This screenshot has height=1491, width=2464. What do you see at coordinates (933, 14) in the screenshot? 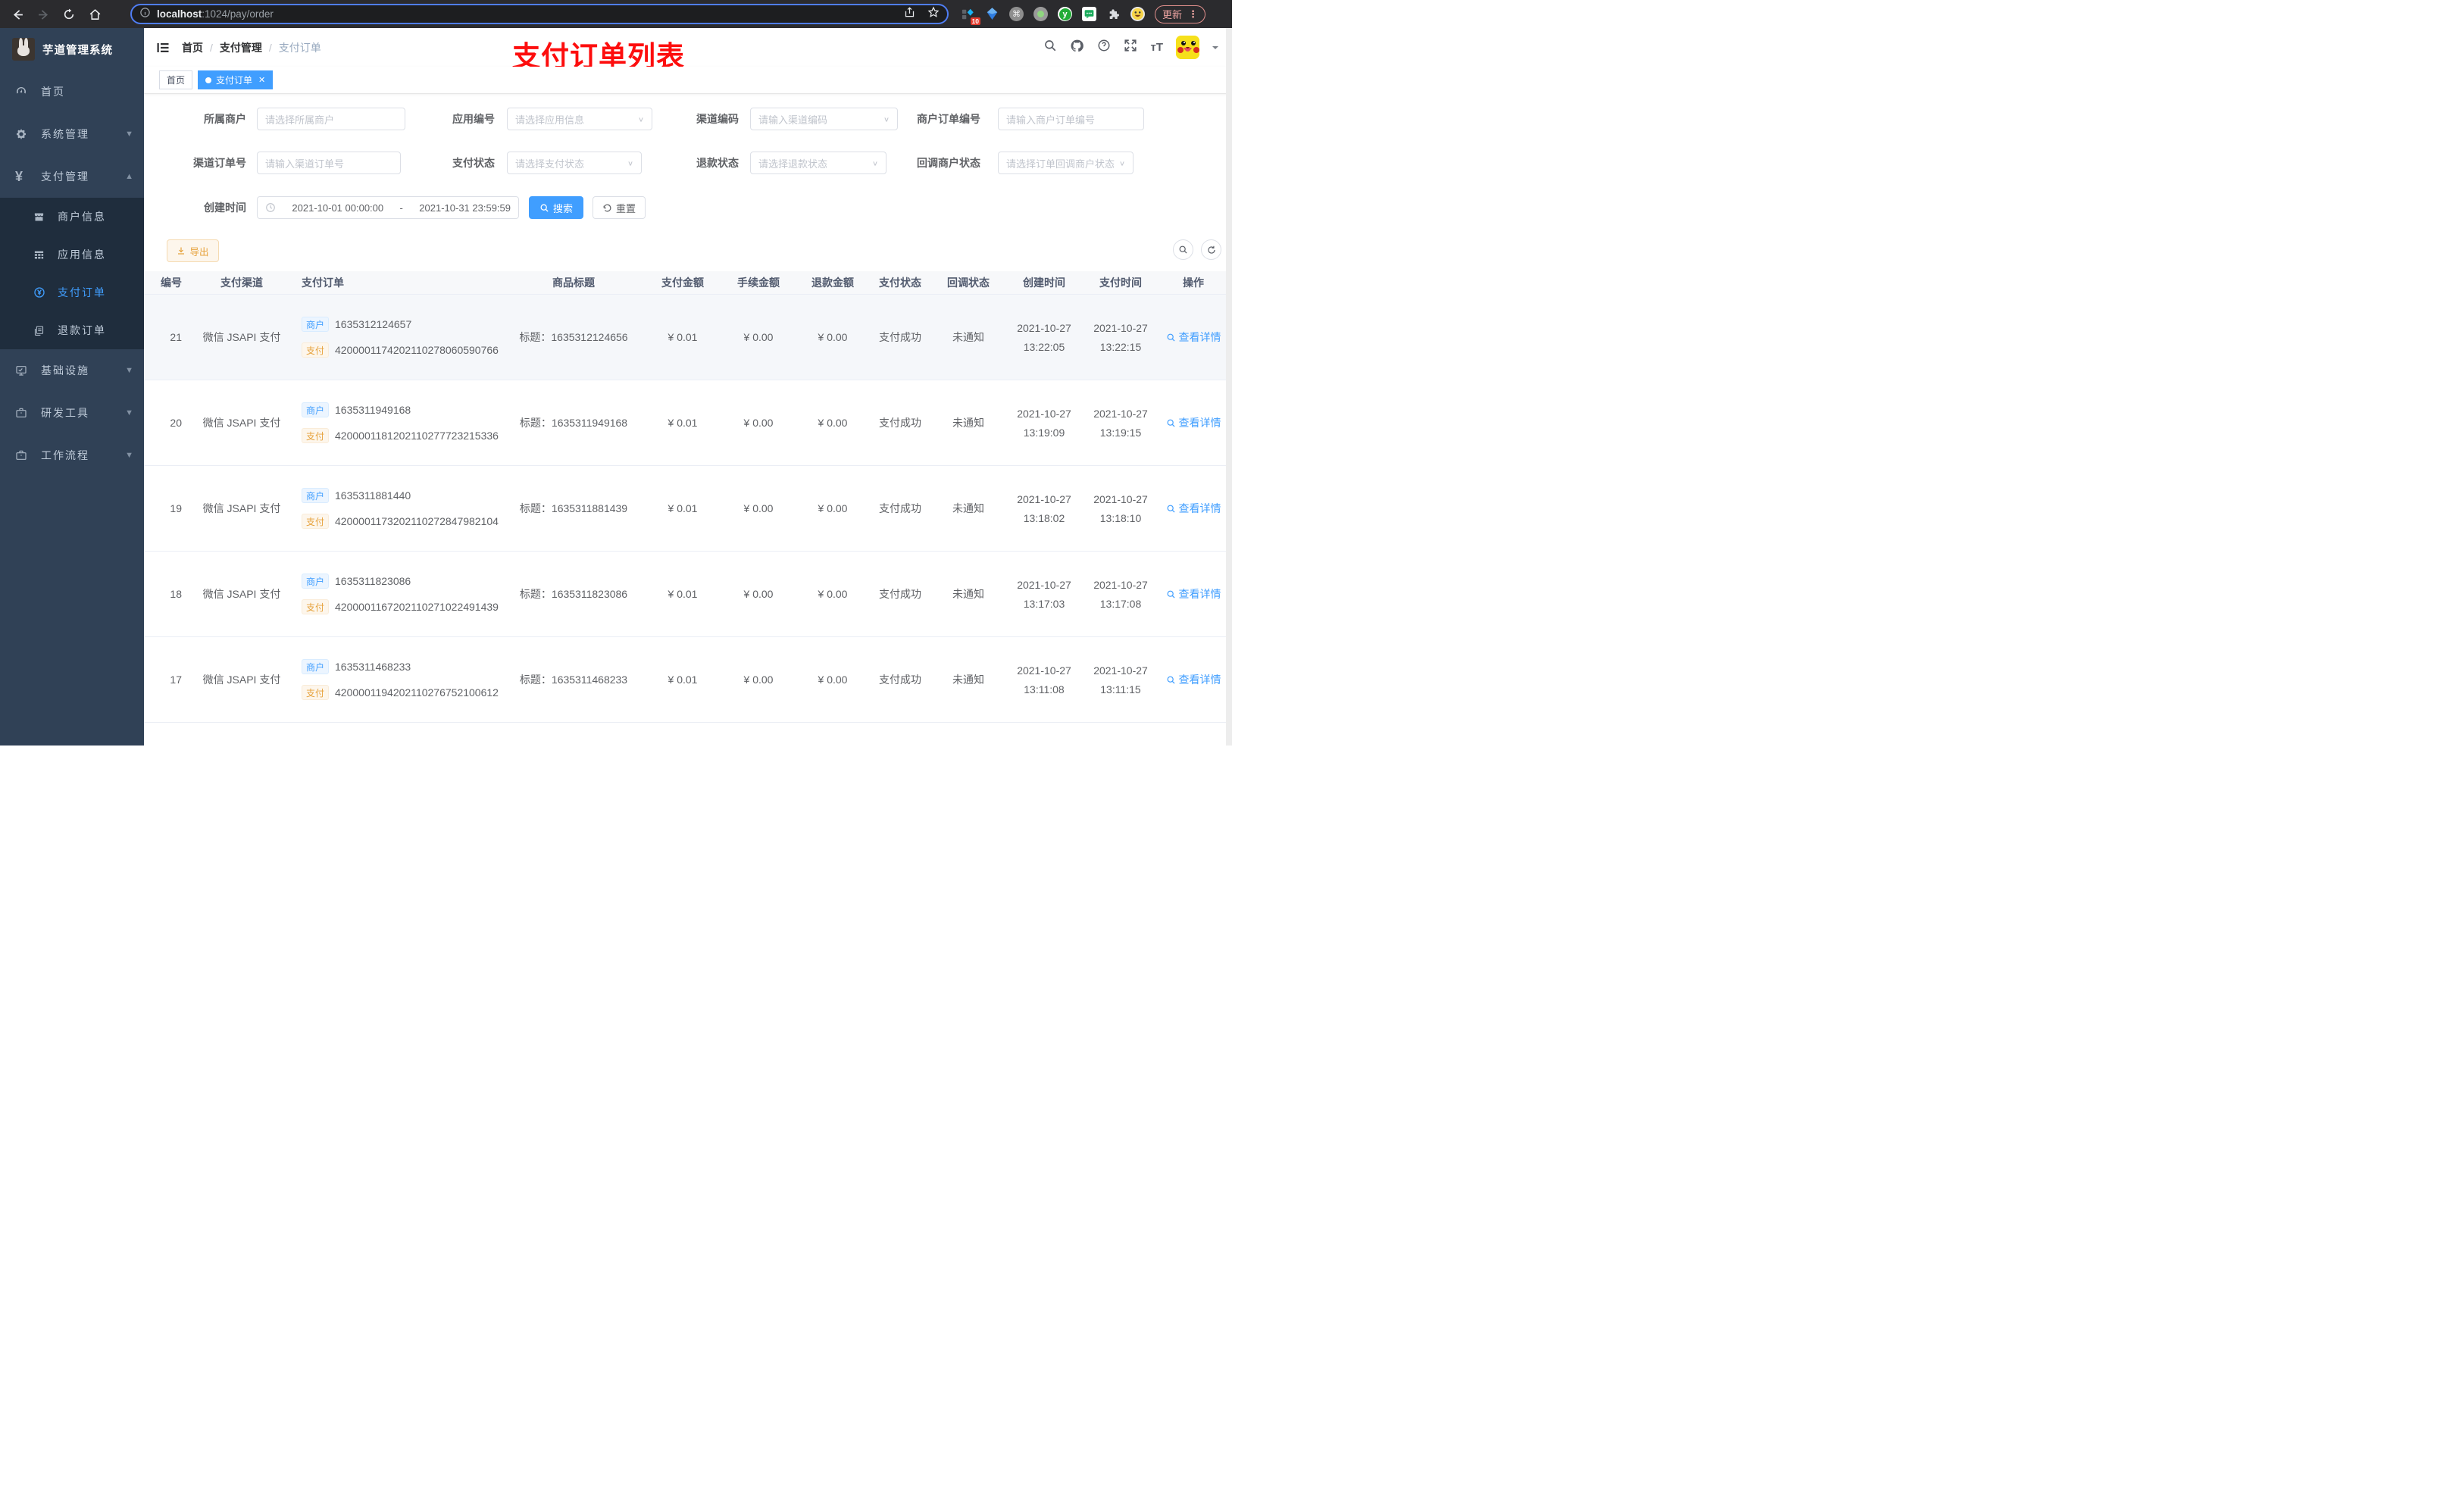
I see `bookmark-star-icon` at bounding box center [933, 14].